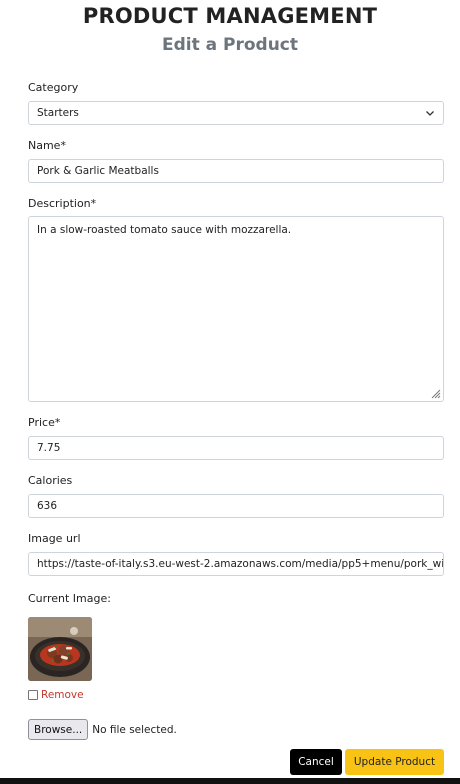 Image resolution: width=460 pixels, height=784 pixels. Describe the element at coordinates (236, 171) in the screenshot. I see `name-input: Pork & Garlic Meatballs` at that location.